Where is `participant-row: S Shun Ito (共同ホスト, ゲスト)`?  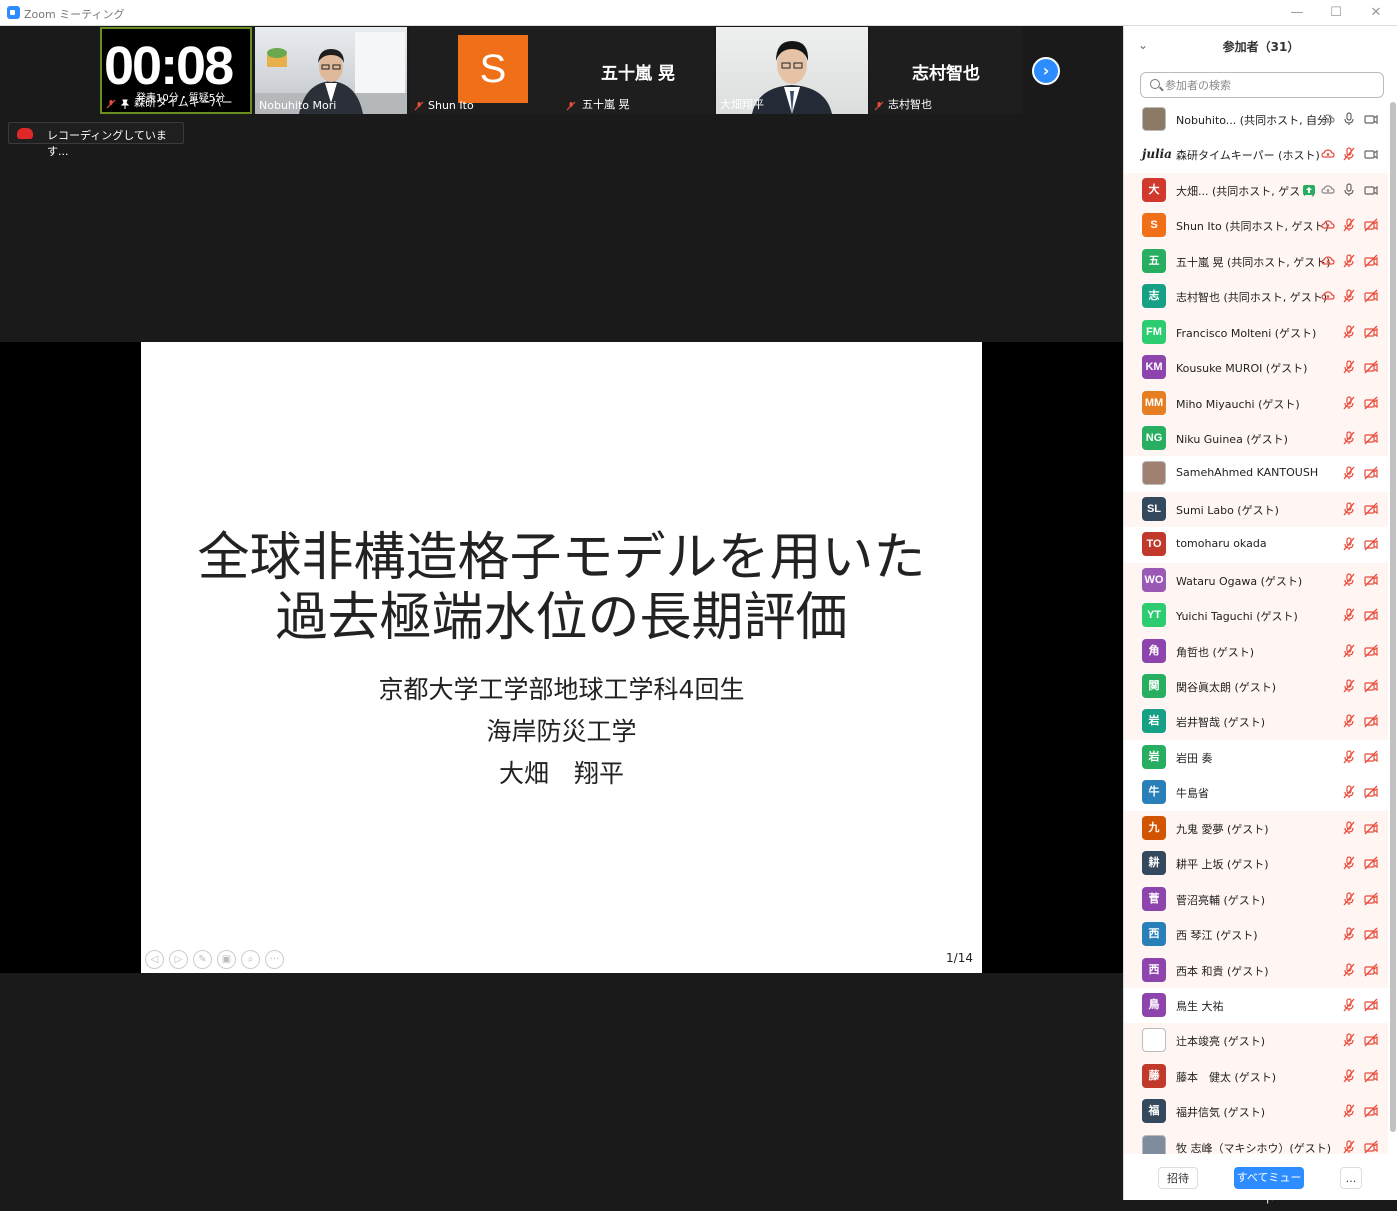
participant-row: S Shun Ito (共同ホスト, ゲスト) is located at coordinates (1256, 226).